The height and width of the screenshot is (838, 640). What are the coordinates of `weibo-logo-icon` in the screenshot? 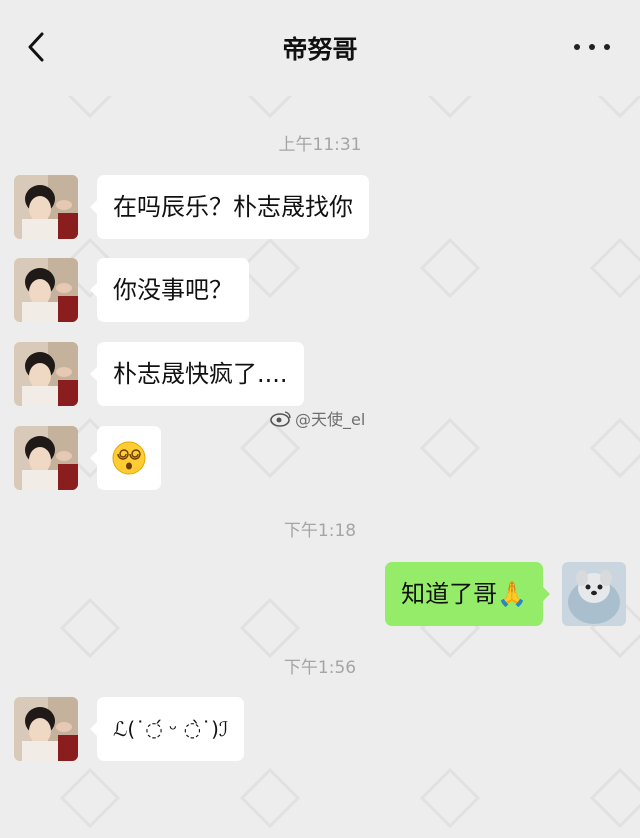 It's located at (280, 419).